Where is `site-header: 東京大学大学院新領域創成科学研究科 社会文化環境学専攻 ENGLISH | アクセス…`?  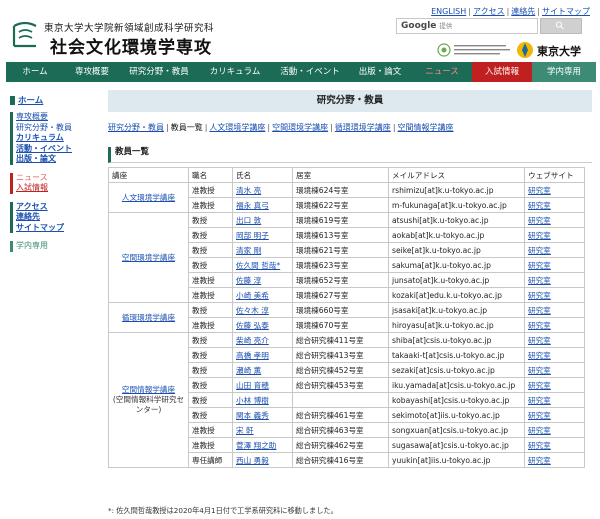 site-header: 東京大学大学院新領域創成科学研究科 社会文化環境学専攻 ENGLISH | アクセス… is located at coordinates (300, 31).